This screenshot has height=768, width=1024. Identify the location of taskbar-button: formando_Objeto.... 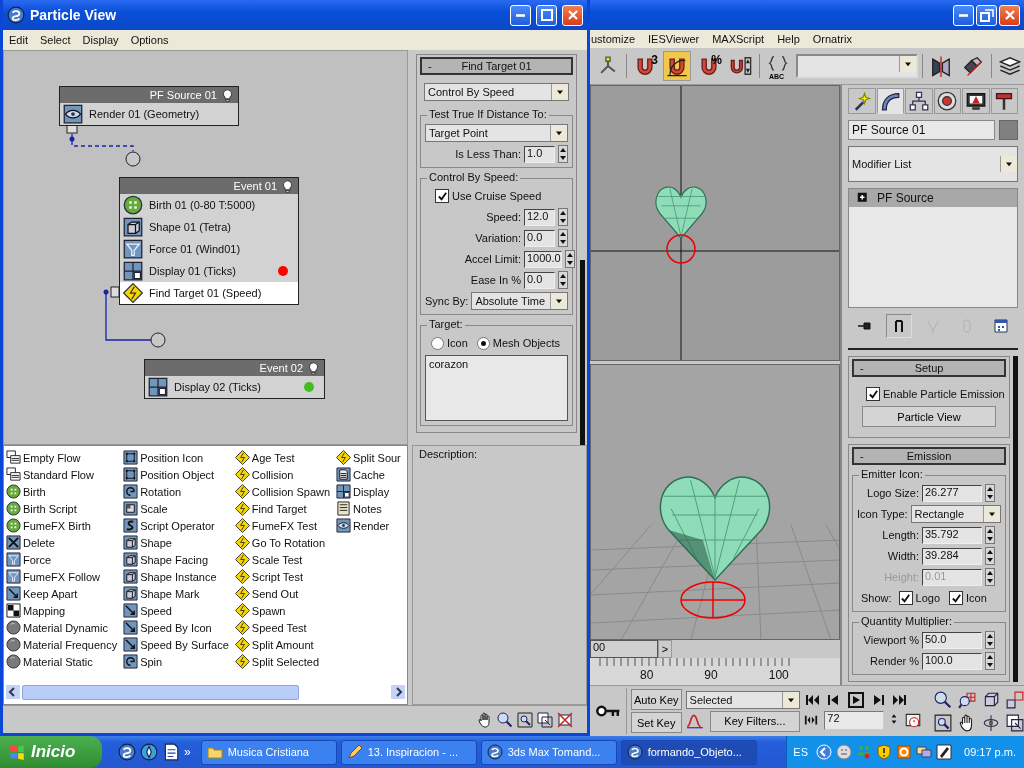
(688, 752).